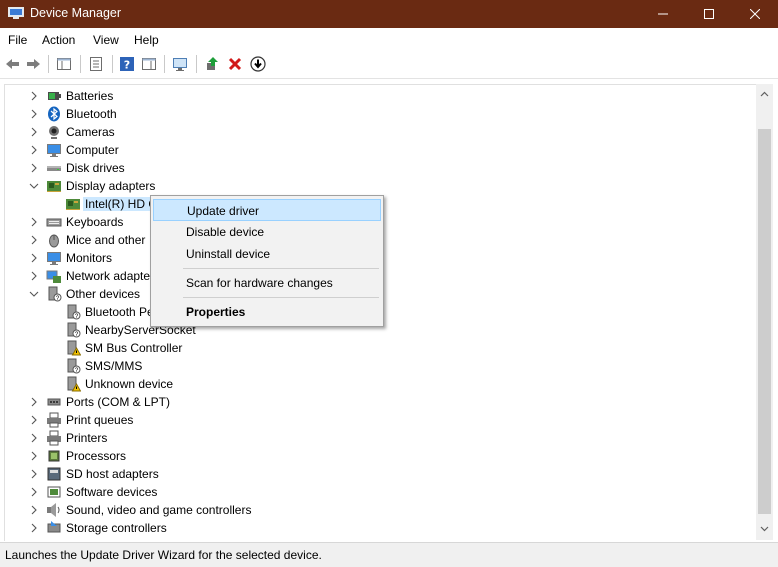  Describe the element at coordinates (54, 258) in the screenshot. I see `monitor-icon` at that location.